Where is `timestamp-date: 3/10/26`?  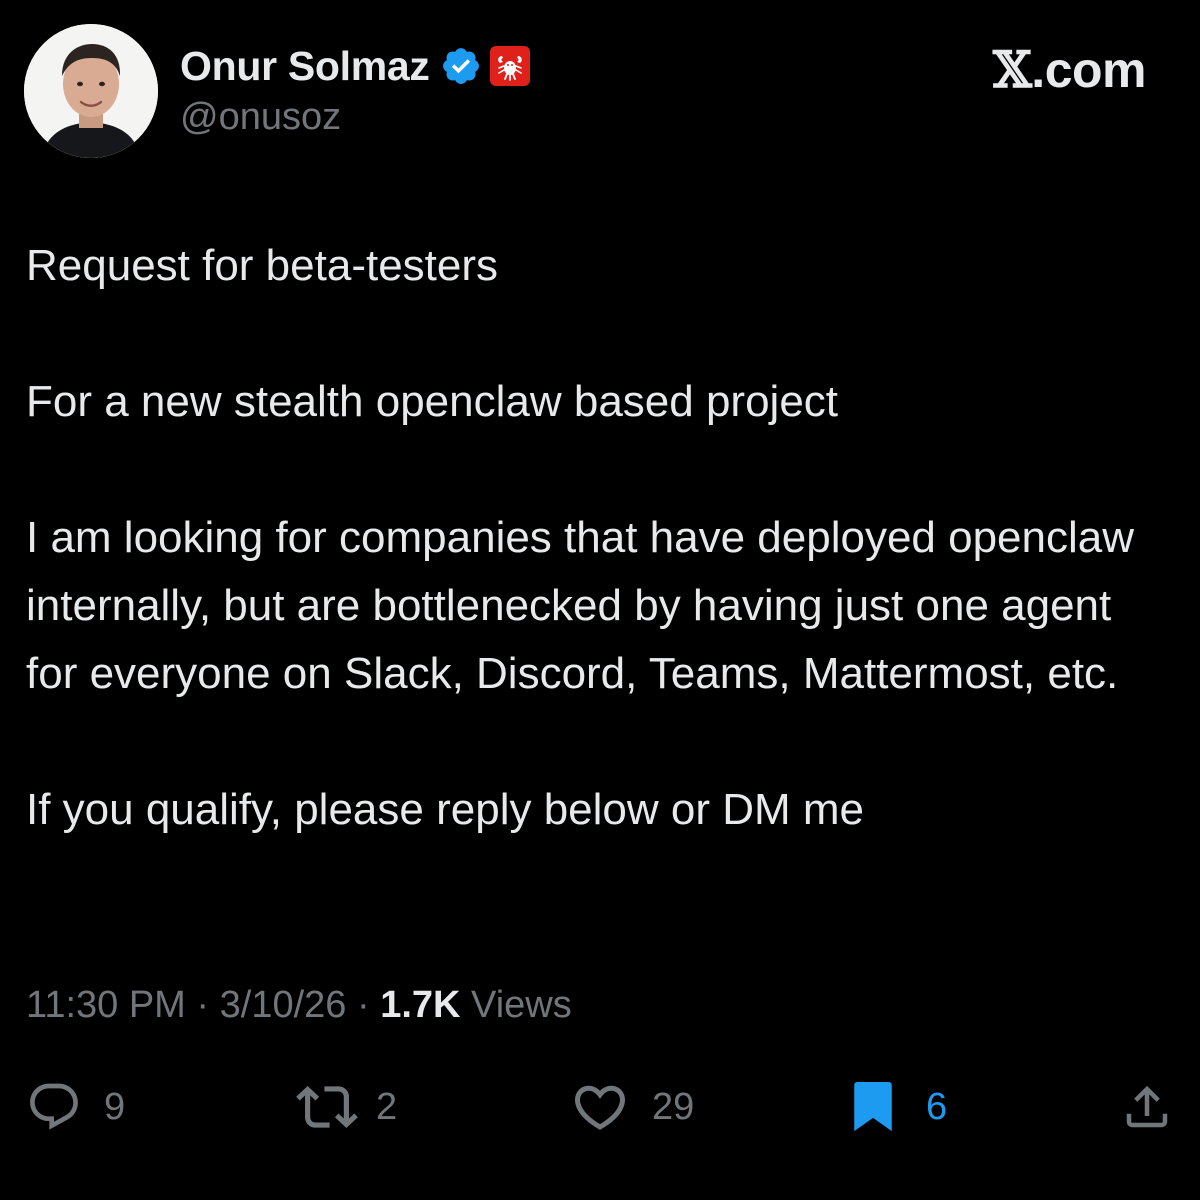
timestamp-date: 3/10/26 is located at coordinates (283, 1005).